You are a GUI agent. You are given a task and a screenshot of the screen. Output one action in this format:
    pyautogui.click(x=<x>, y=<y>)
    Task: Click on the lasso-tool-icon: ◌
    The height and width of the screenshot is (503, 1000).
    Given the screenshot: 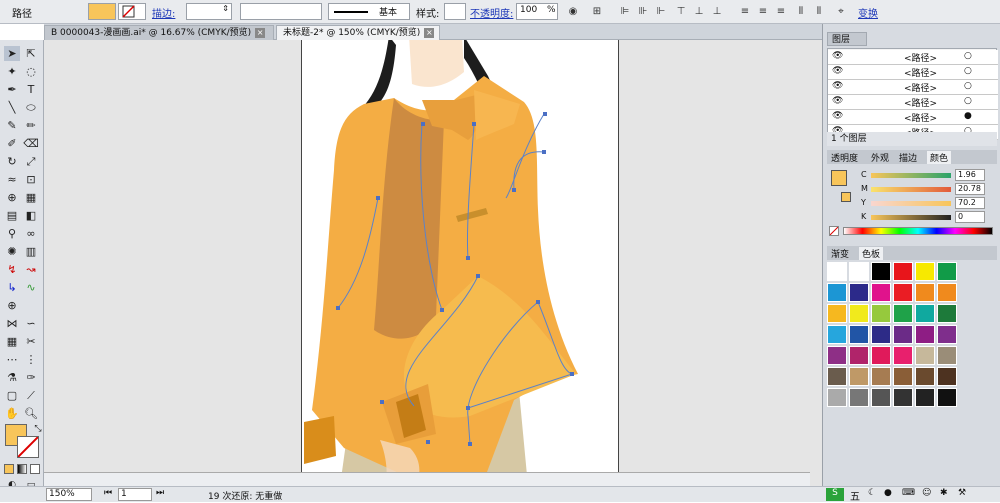 What is the action you would take?
    pyautogui.click(x=31, y=71)
    